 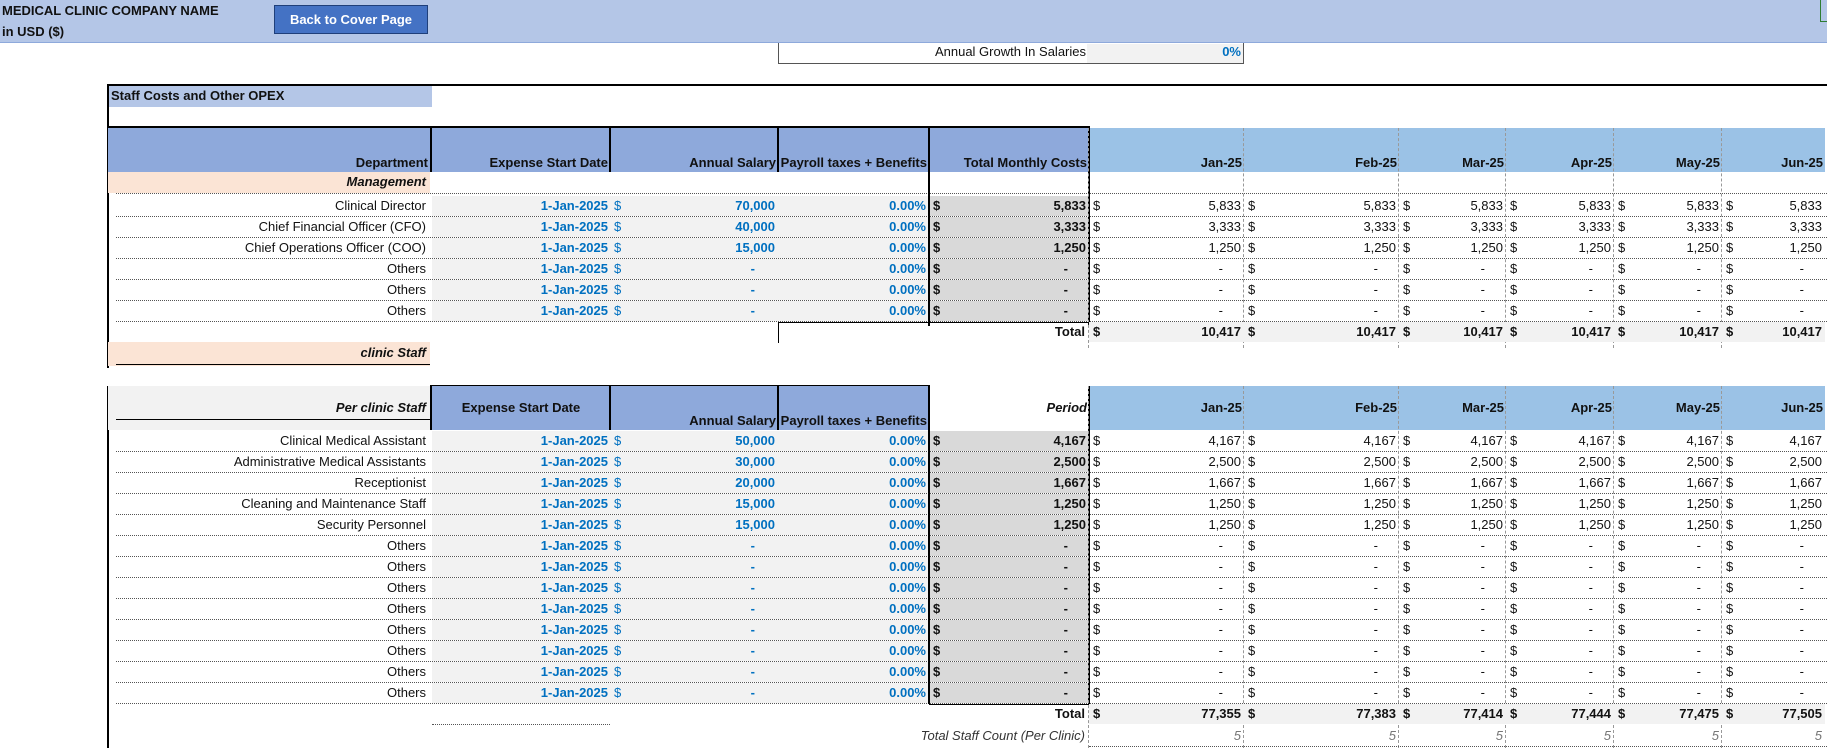 What do you see at coordinates (694, 206) in the screenshot?
I see `annual-salary-input: $70,000` at bounding box center [694, 206].